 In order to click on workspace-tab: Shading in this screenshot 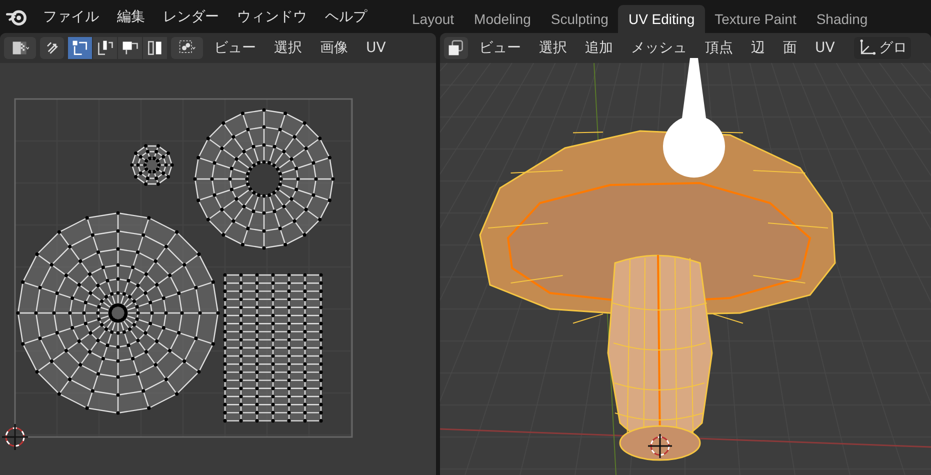, I will do `click(842, 19)`.